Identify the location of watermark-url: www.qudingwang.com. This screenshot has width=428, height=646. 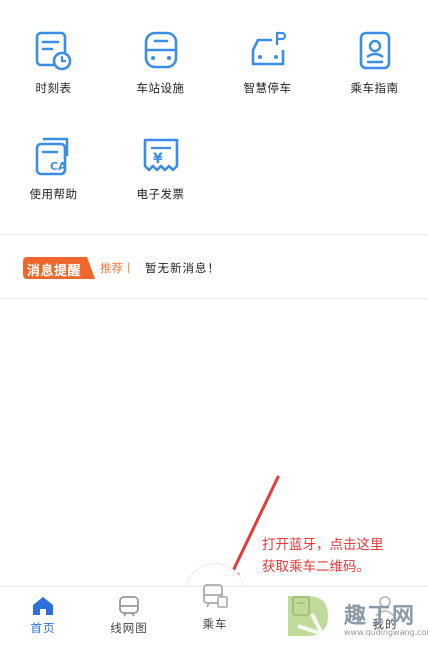
(386, 632).